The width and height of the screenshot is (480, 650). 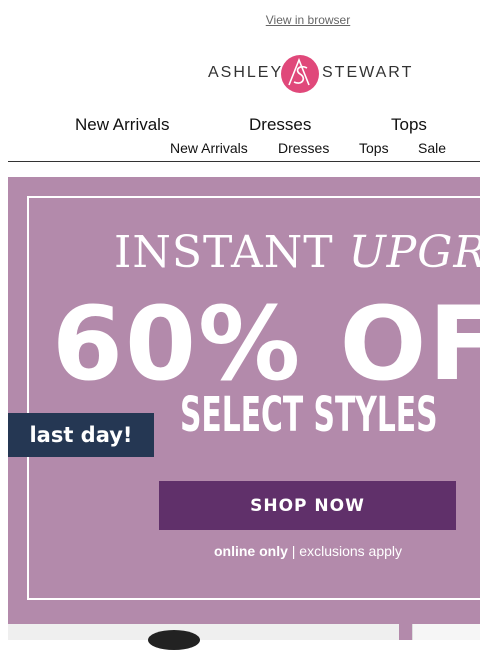 What do you see at coordinates (309, 415) in the screenshot?
I see `select-styles-text: SELECT STYLES` at bounding box center [309, 415].